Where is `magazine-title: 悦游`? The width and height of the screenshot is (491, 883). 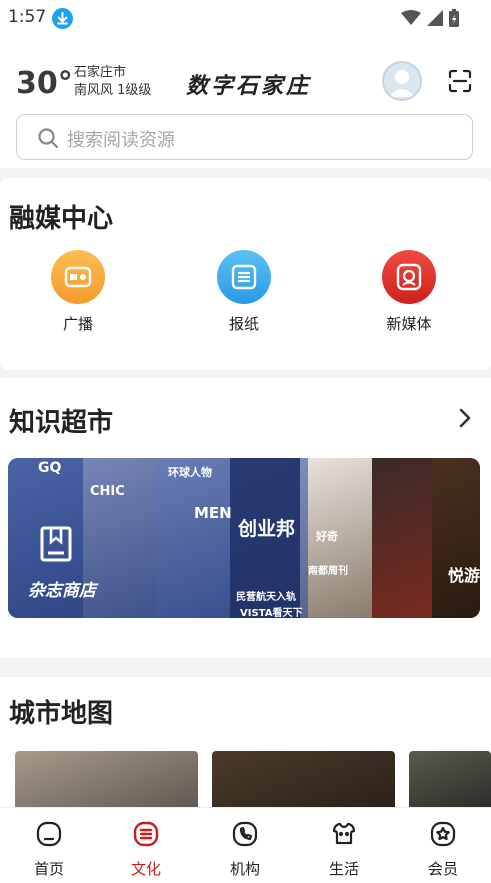
magazine-title: 悦游 is located at coordinates (464, 575).